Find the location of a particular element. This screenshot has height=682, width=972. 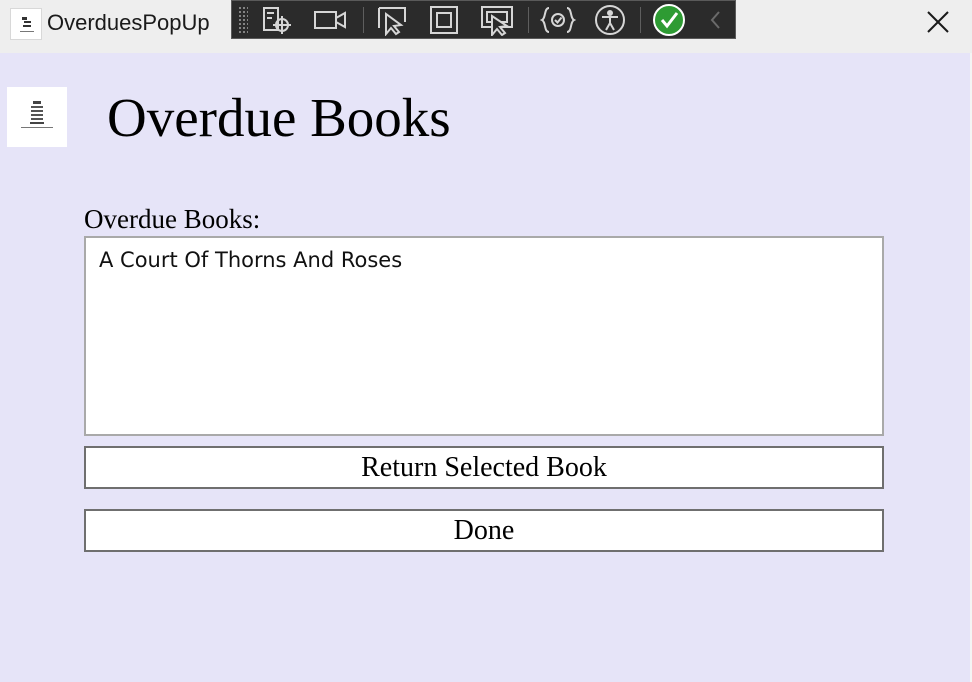

camera-icon is located at coordinates (330, 19).